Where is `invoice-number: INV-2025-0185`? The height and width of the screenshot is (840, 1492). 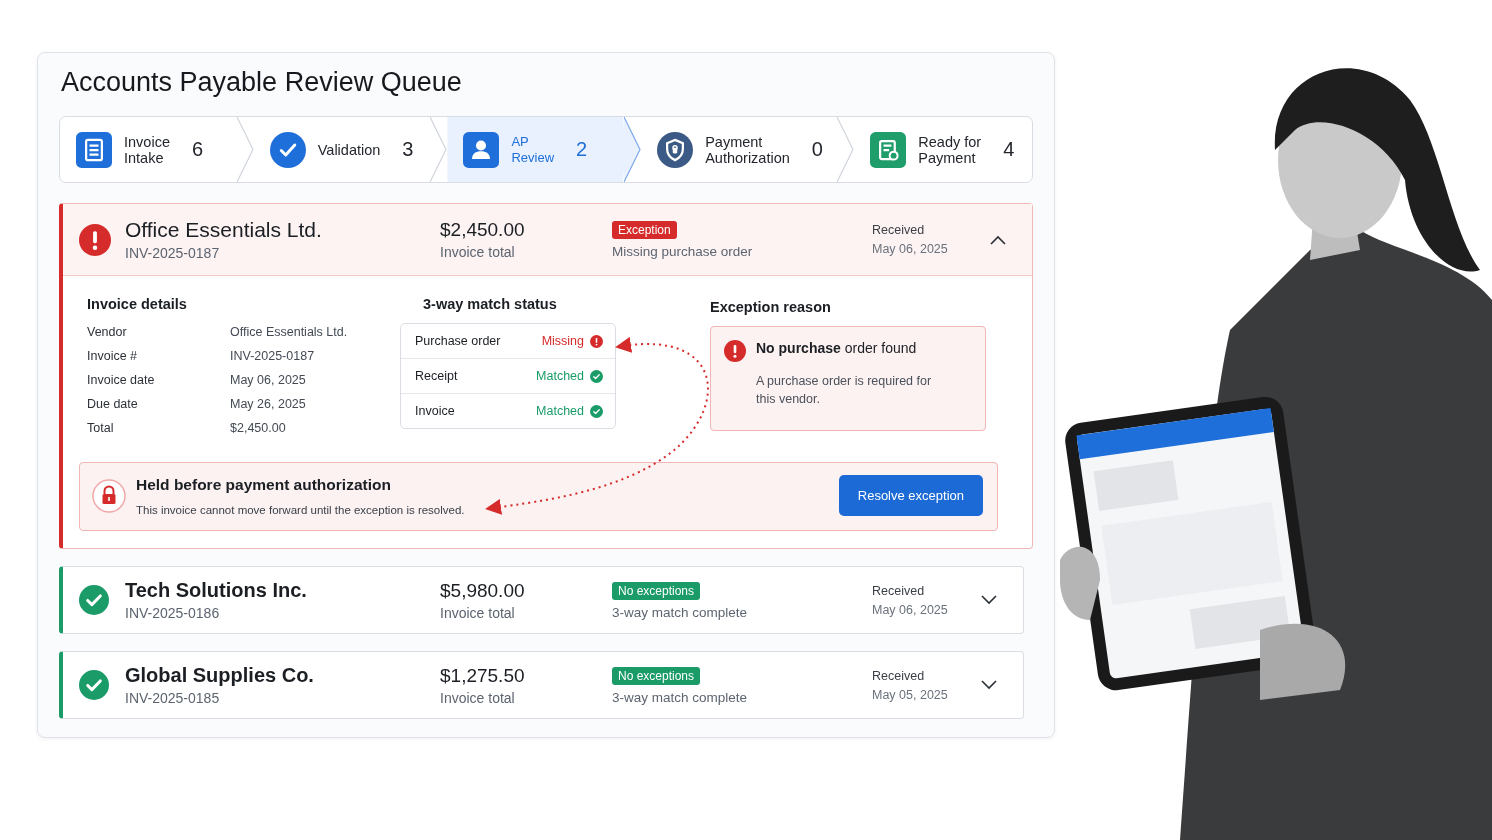
invoice-number: INV-2025-0185 is located at coordinates (173, 698).